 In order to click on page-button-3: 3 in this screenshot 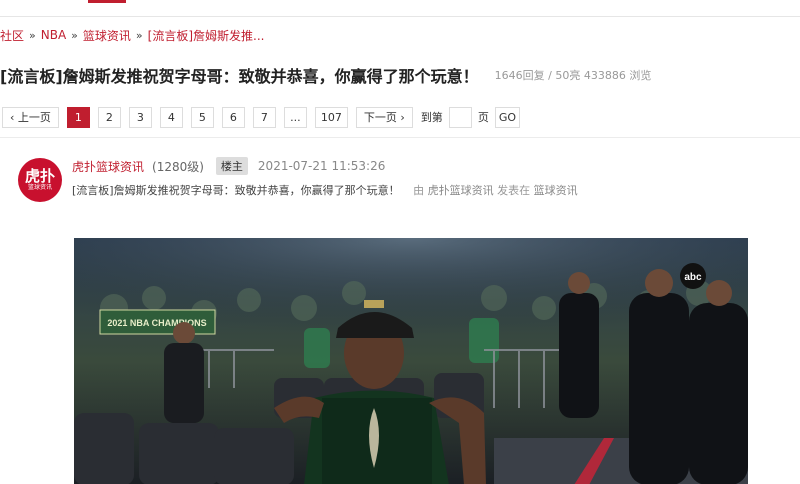, I will do `click(140, 117)`.